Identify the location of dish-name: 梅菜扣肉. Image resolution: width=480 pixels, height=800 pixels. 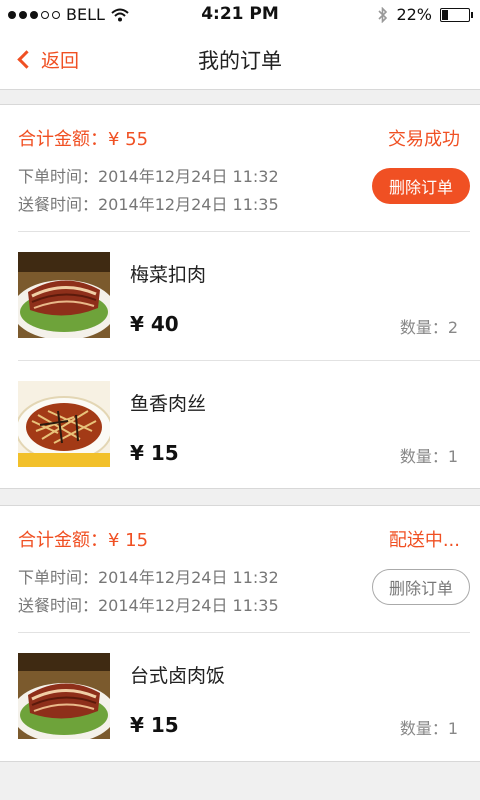
(168, 275).